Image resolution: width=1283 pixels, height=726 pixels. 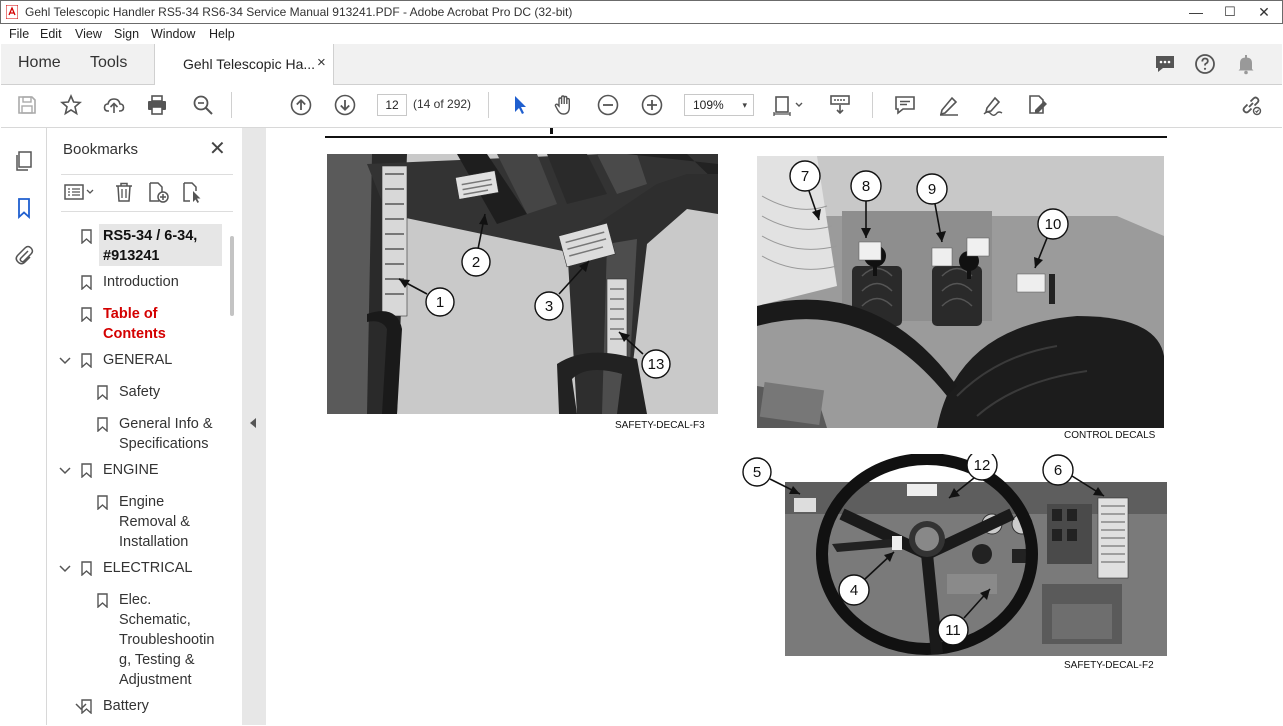 What do you see at coordinates (39, 63) in the screenshot?
I see `tab-home: Home` at bounding box center [39, 63].